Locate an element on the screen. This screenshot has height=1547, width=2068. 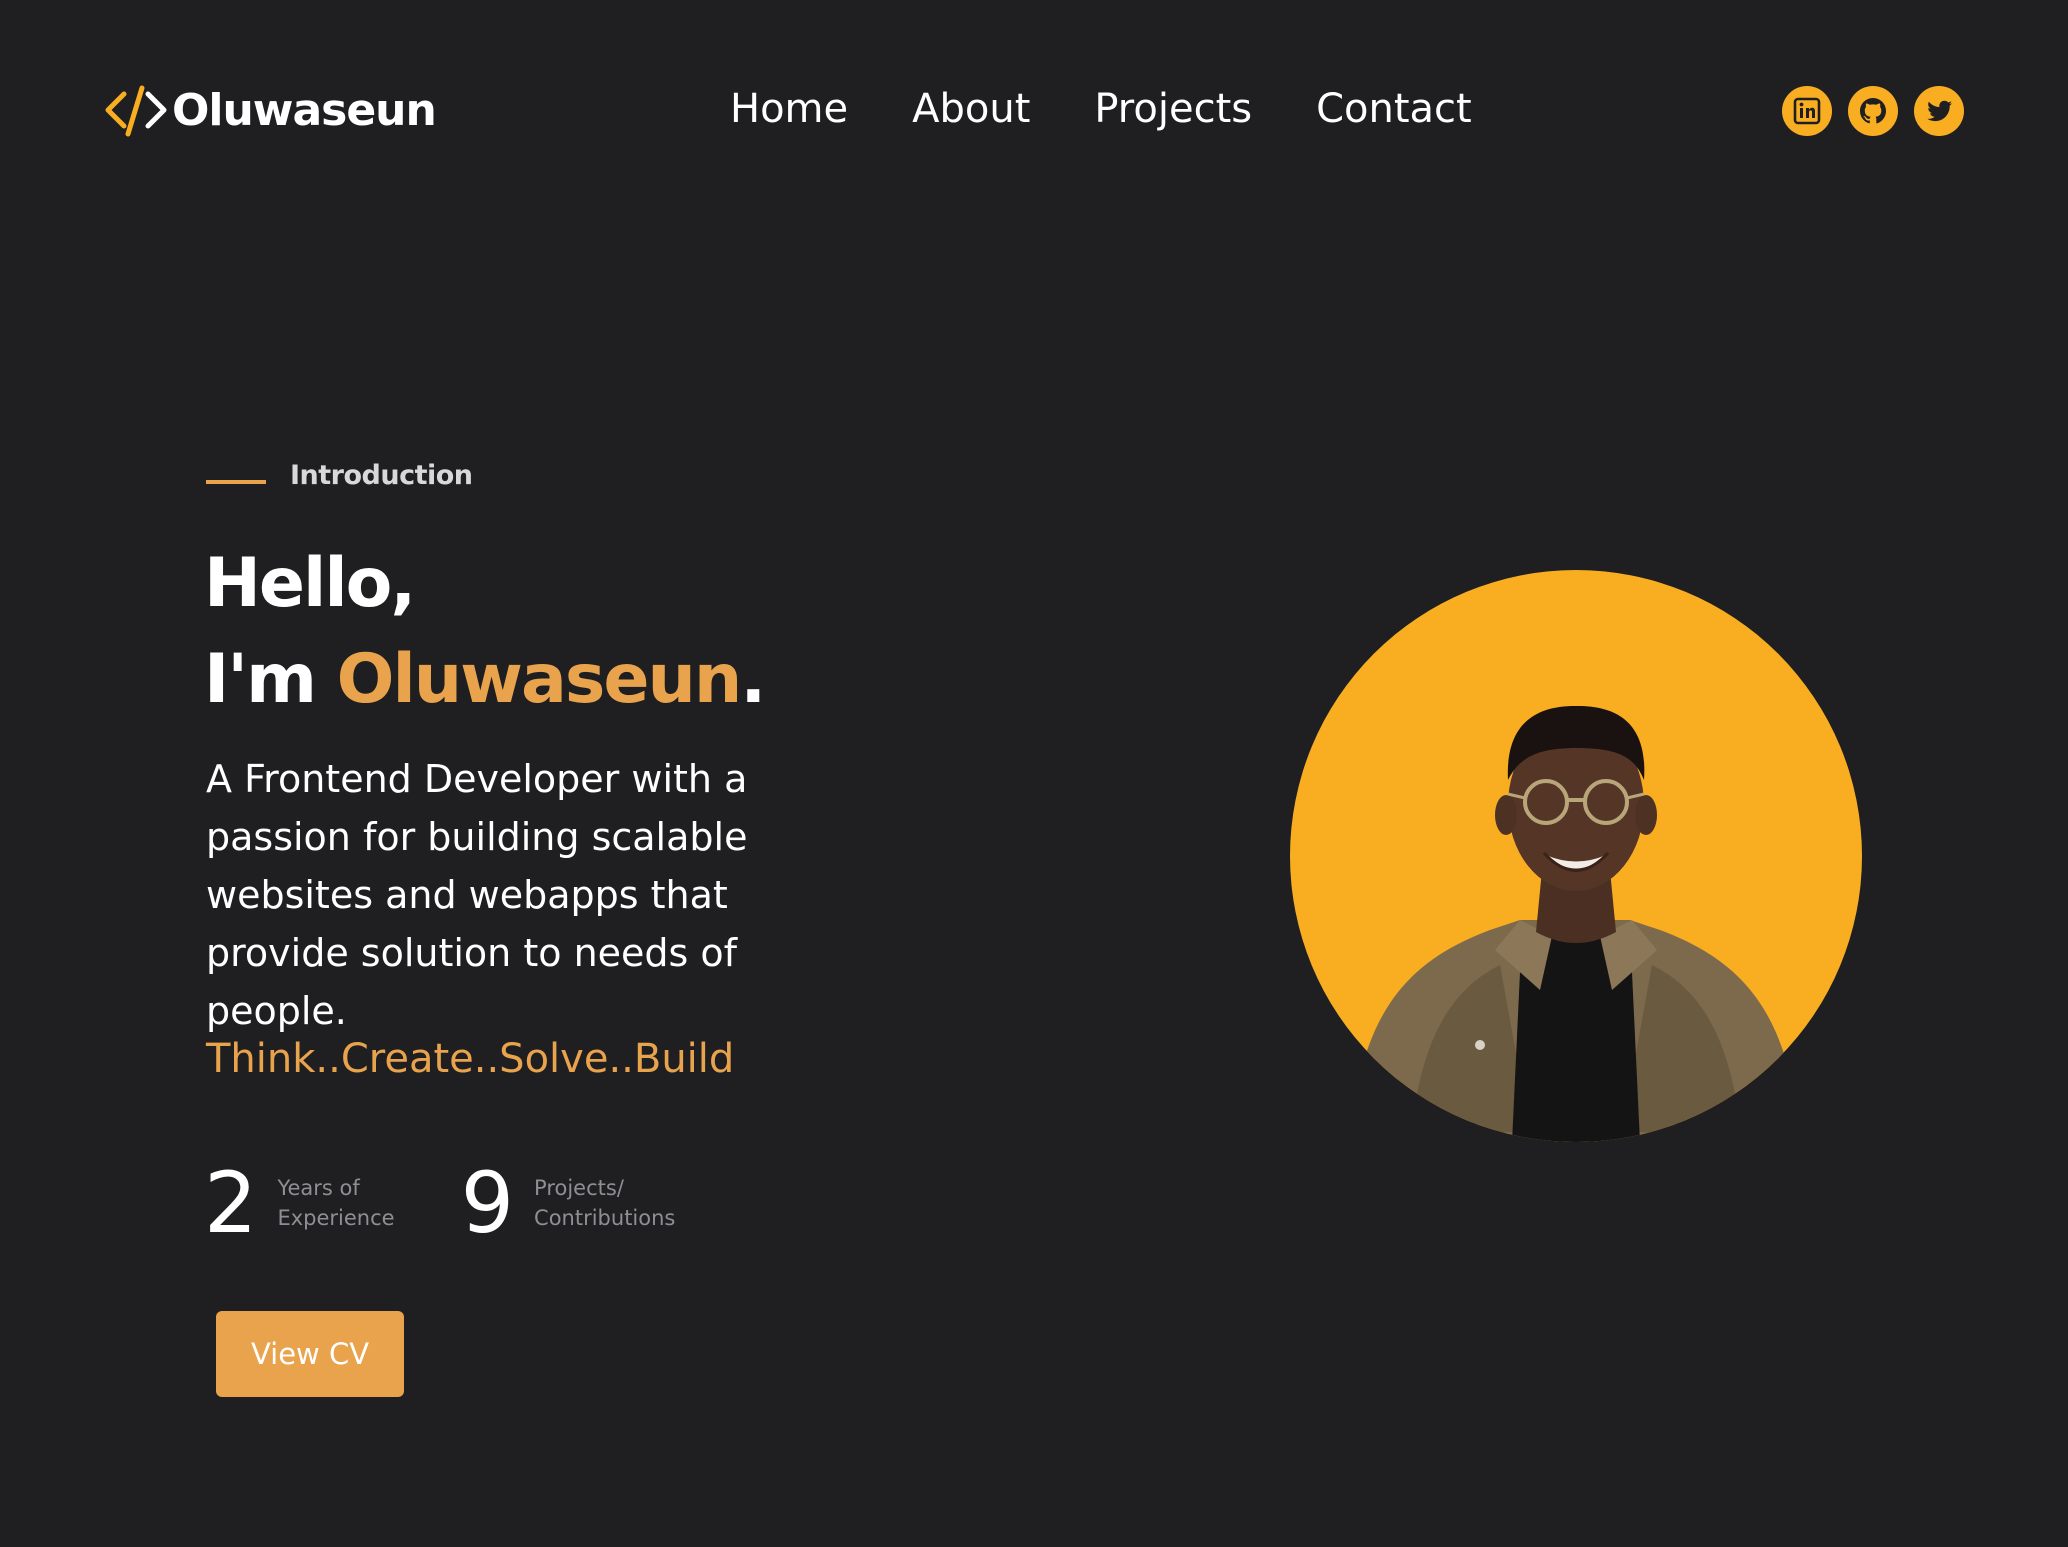
view-cv-button: View CV is located at coordinates (310, 1354).